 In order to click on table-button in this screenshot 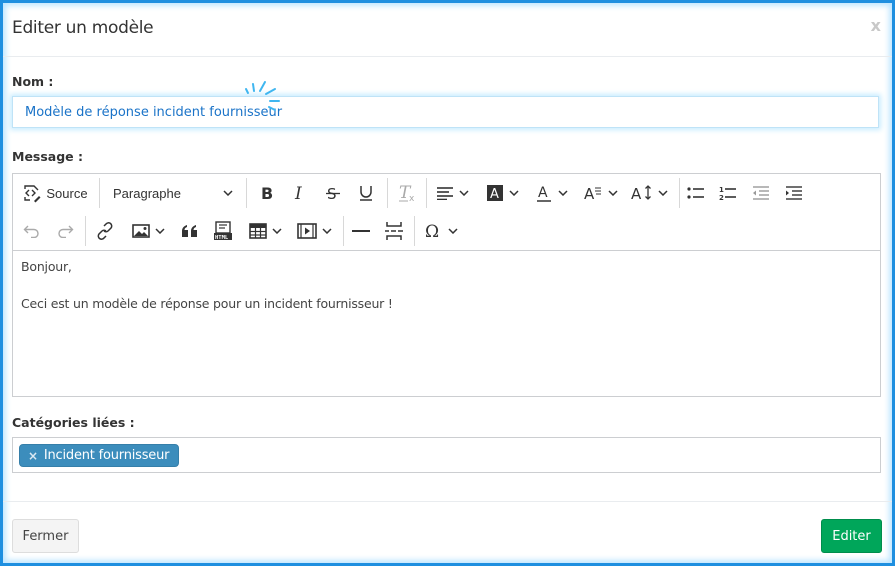, I will do `click(265, 231)`.